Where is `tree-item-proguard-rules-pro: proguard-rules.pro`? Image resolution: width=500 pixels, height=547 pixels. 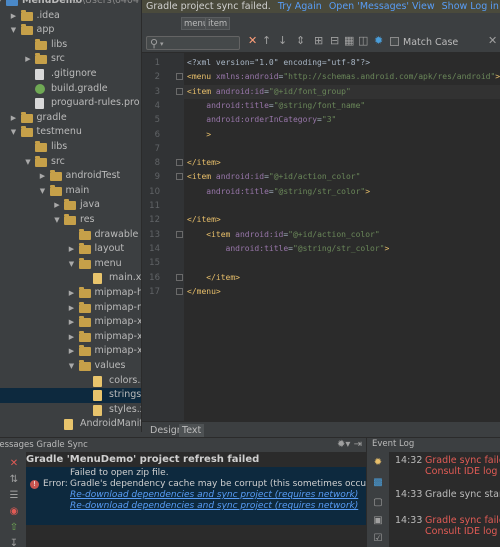 tree-item-proguard-rules-pro: proguard-rules.pro is located at coordinates (70, 103).